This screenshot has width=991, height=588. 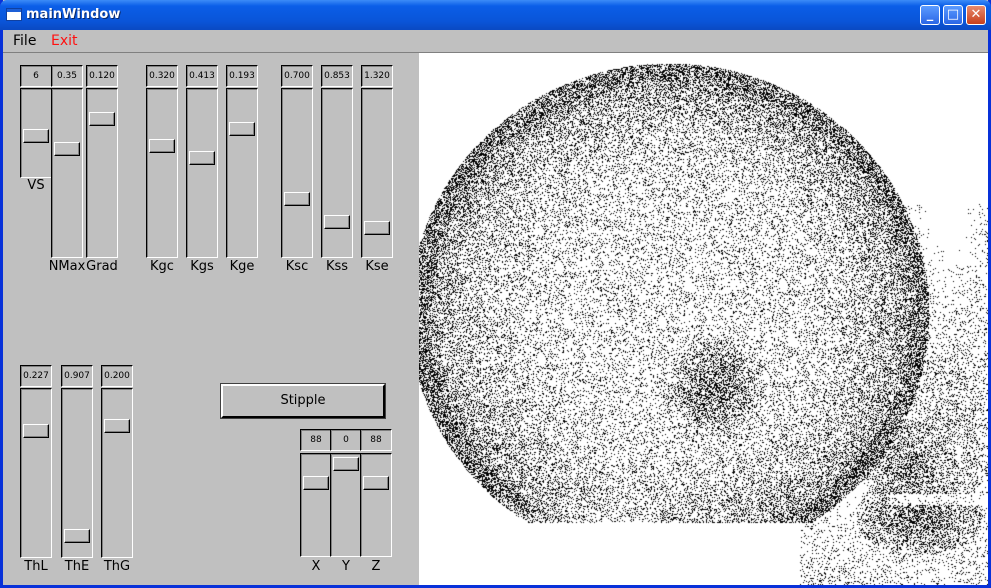 What do you see at coordinates (242, 129) in the screenshot?
I see `slider-thumb-kge` at bounding box center [242, 129].